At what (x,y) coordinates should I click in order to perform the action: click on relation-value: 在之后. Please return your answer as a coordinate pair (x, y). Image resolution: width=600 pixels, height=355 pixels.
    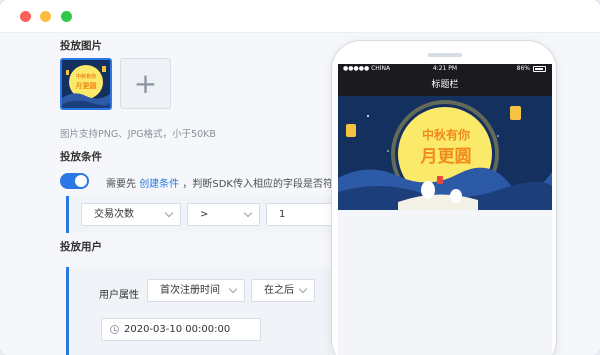
    Looking at the image, I should click on (279, 290).